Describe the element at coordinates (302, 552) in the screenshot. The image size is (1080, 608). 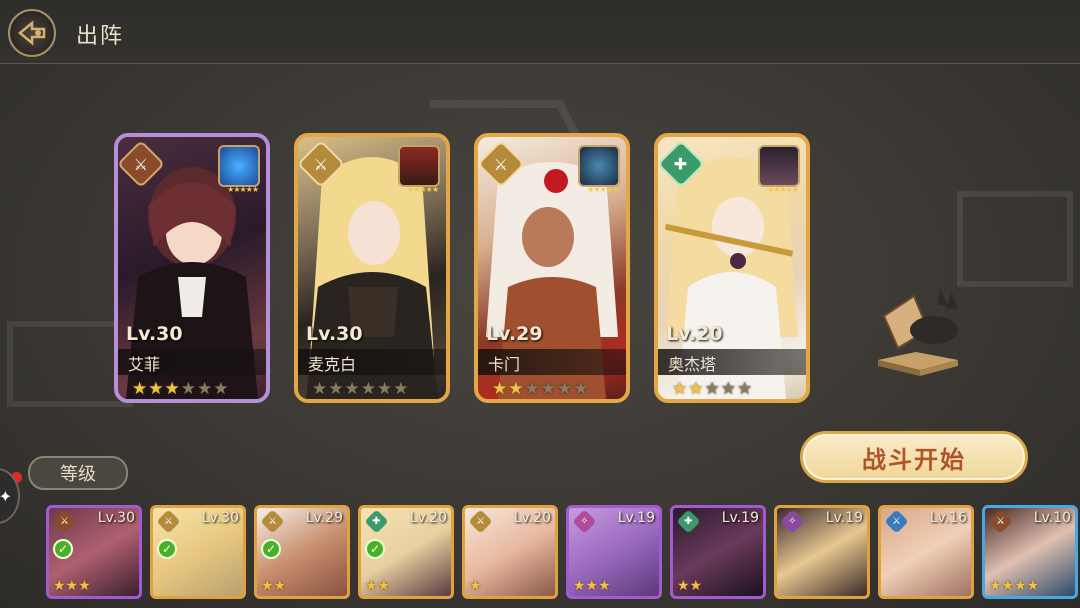
I see `roster-card: ⚔ Lv.29 ✓ ★★` at that location.